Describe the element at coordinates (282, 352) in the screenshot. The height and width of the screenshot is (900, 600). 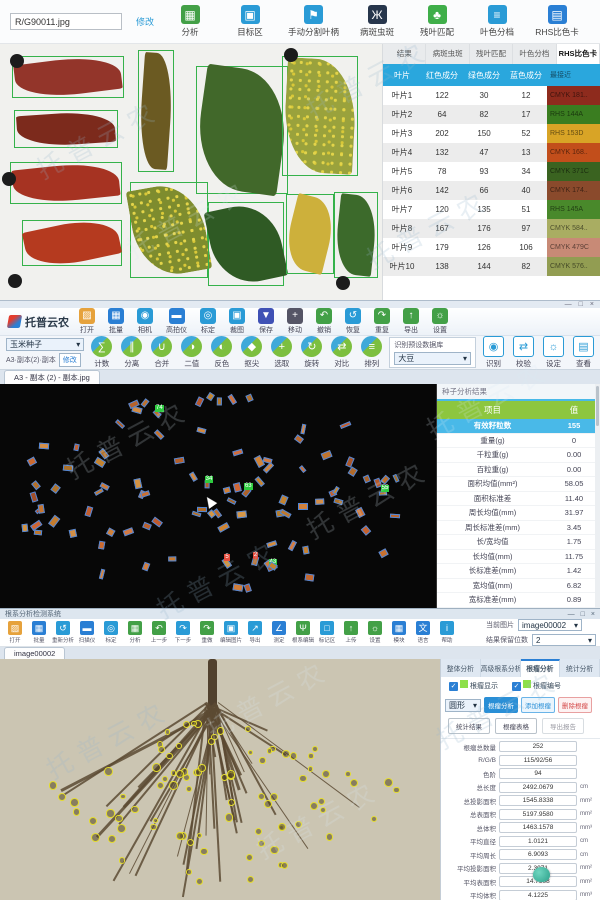
I see `seed-op-pick-button: + 选取` at that location.